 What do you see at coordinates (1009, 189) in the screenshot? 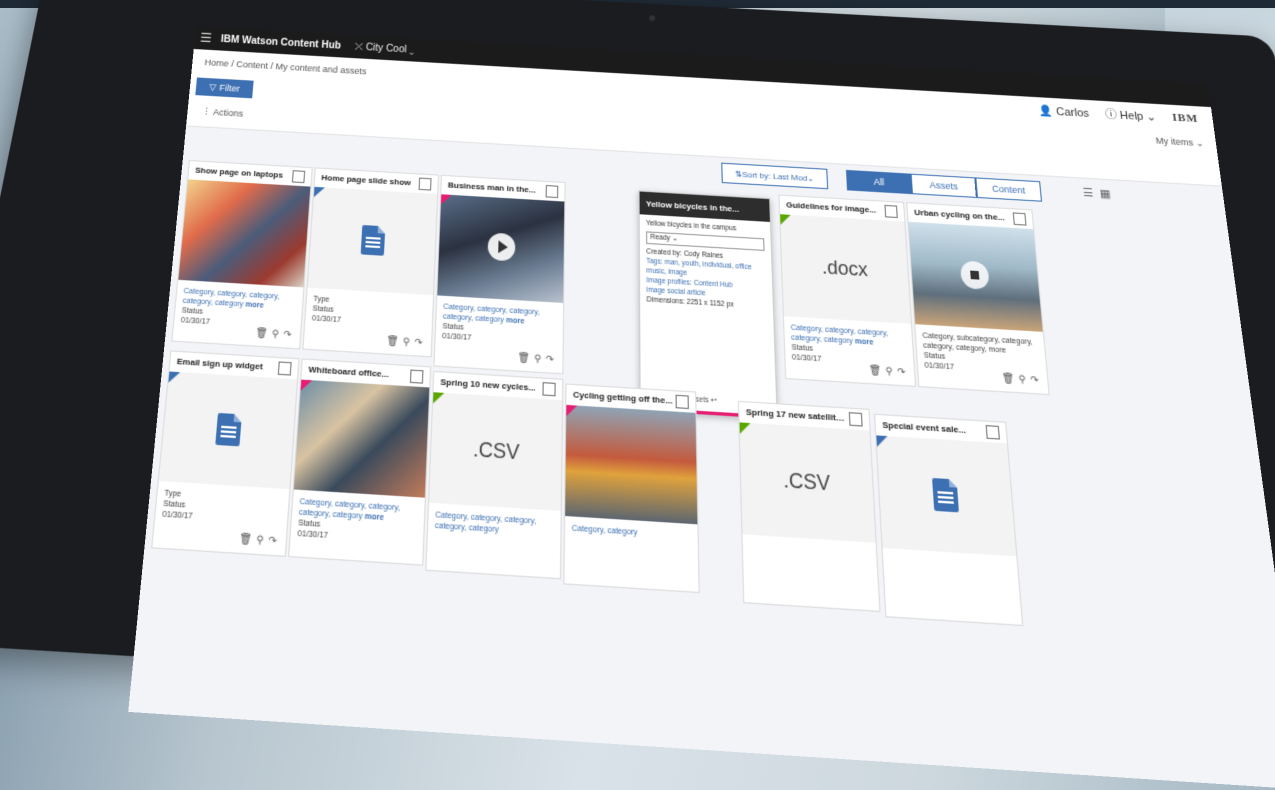
I see `segment-content: Content` at bounding box center [1009, 189].